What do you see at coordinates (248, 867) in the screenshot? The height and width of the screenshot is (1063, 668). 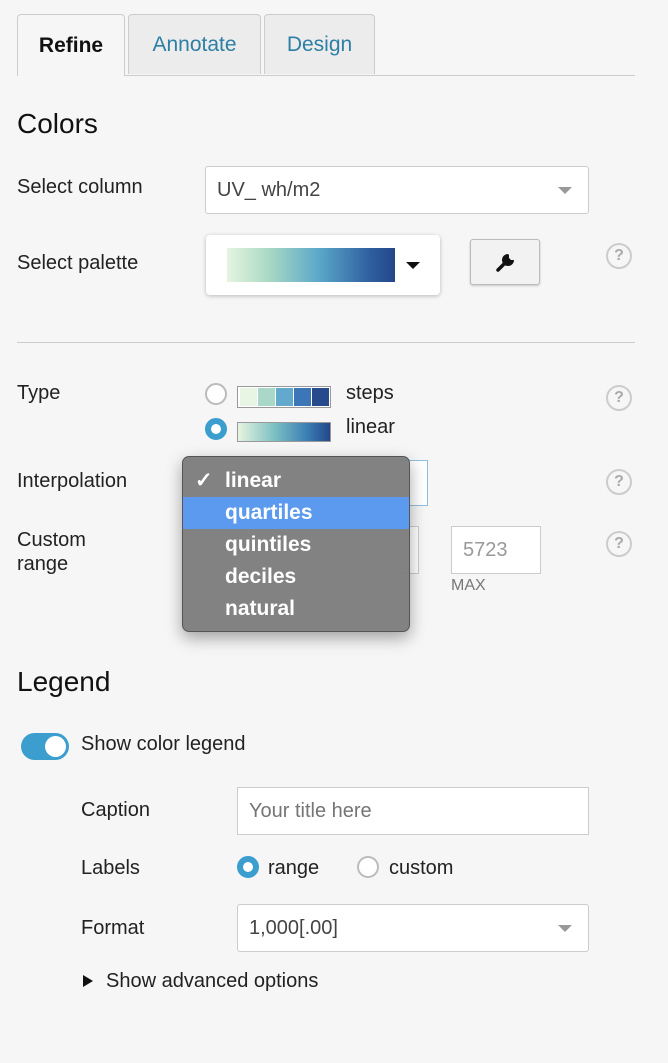 I see `labels-range-radio` at bounding box center [248, 867].